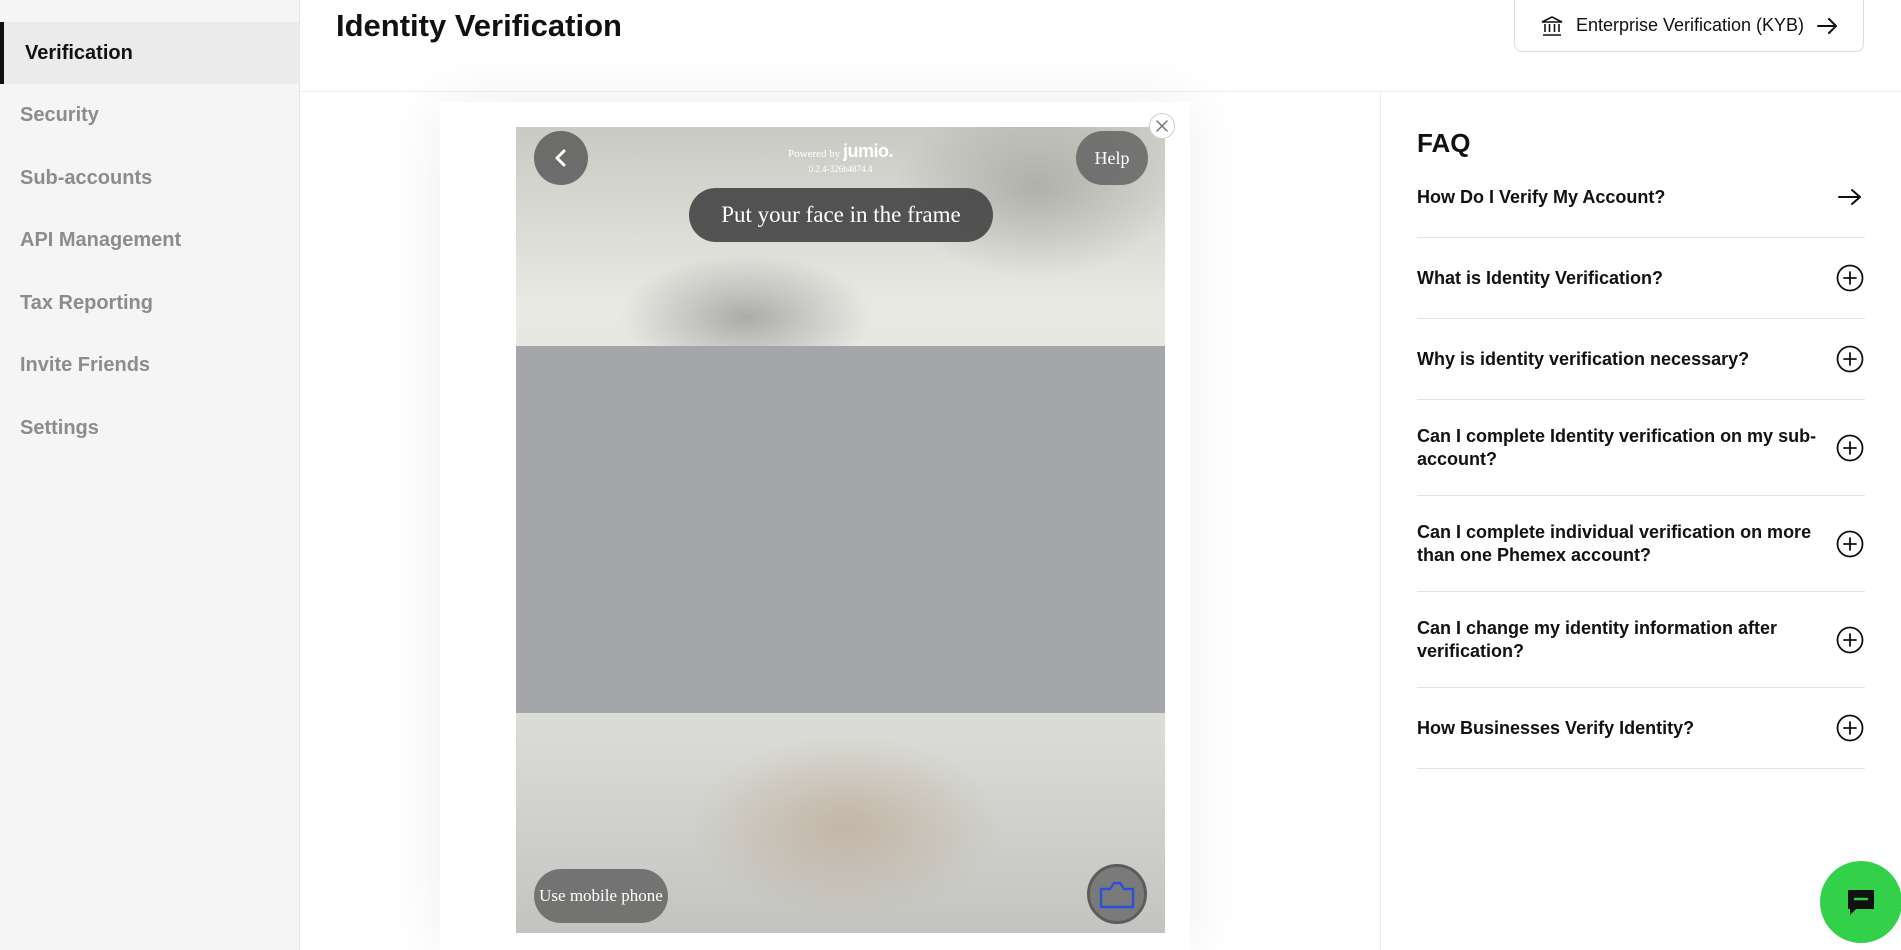 Image resolution: width=1901 pixels, height=950 pixels. Describe the element at coordinates (59, 114) in the screenshot. I see `sidebar-item-label: Security` at that location.